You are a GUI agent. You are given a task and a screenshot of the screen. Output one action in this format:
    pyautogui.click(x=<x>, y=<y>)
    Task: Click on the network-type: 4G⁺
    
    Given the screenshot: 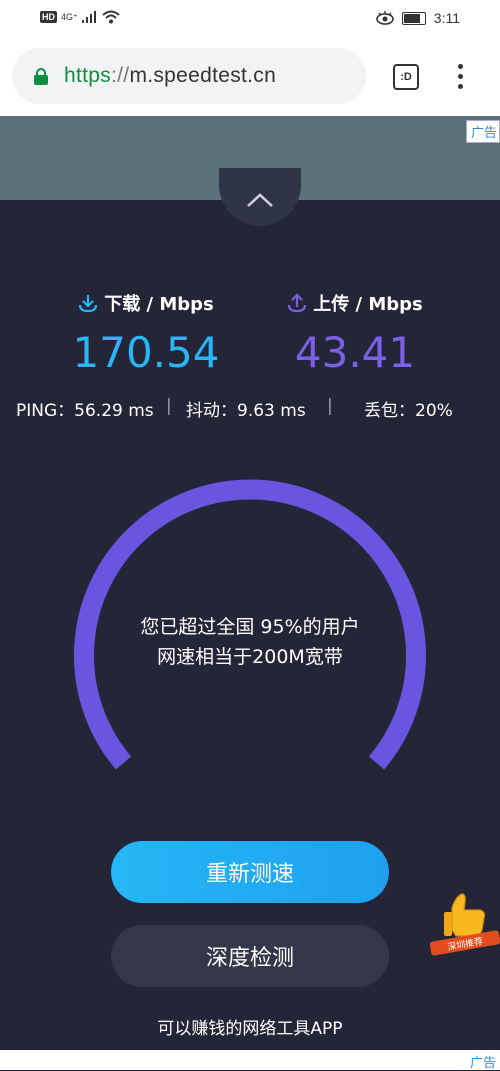 What is the action you would take?
    pyautogui.click(x=69, y=16)
    